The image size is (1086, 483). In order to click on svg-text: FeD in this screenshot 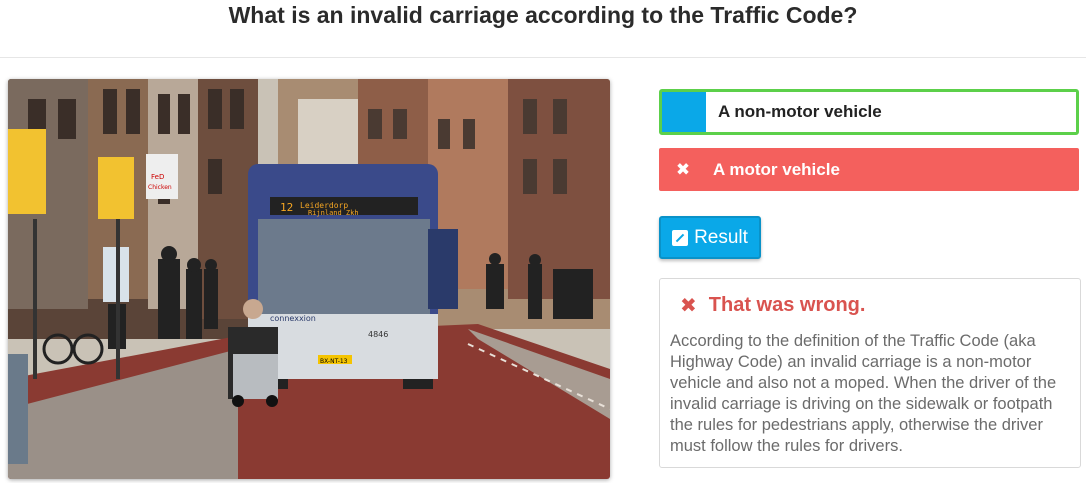, I will do `click(157, 177)`.